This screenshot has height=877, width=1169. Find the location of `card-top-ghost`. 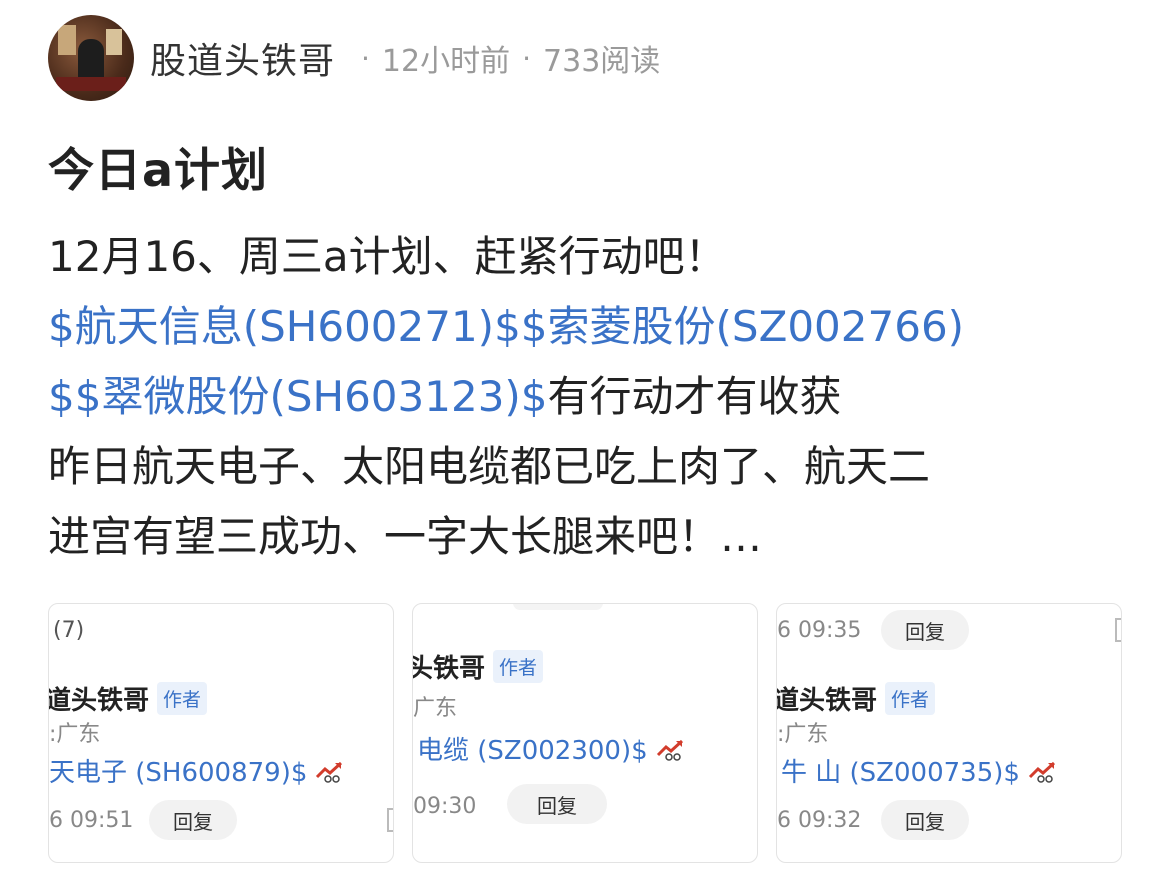

card-top-ghost is located at coordinates (558, 607).